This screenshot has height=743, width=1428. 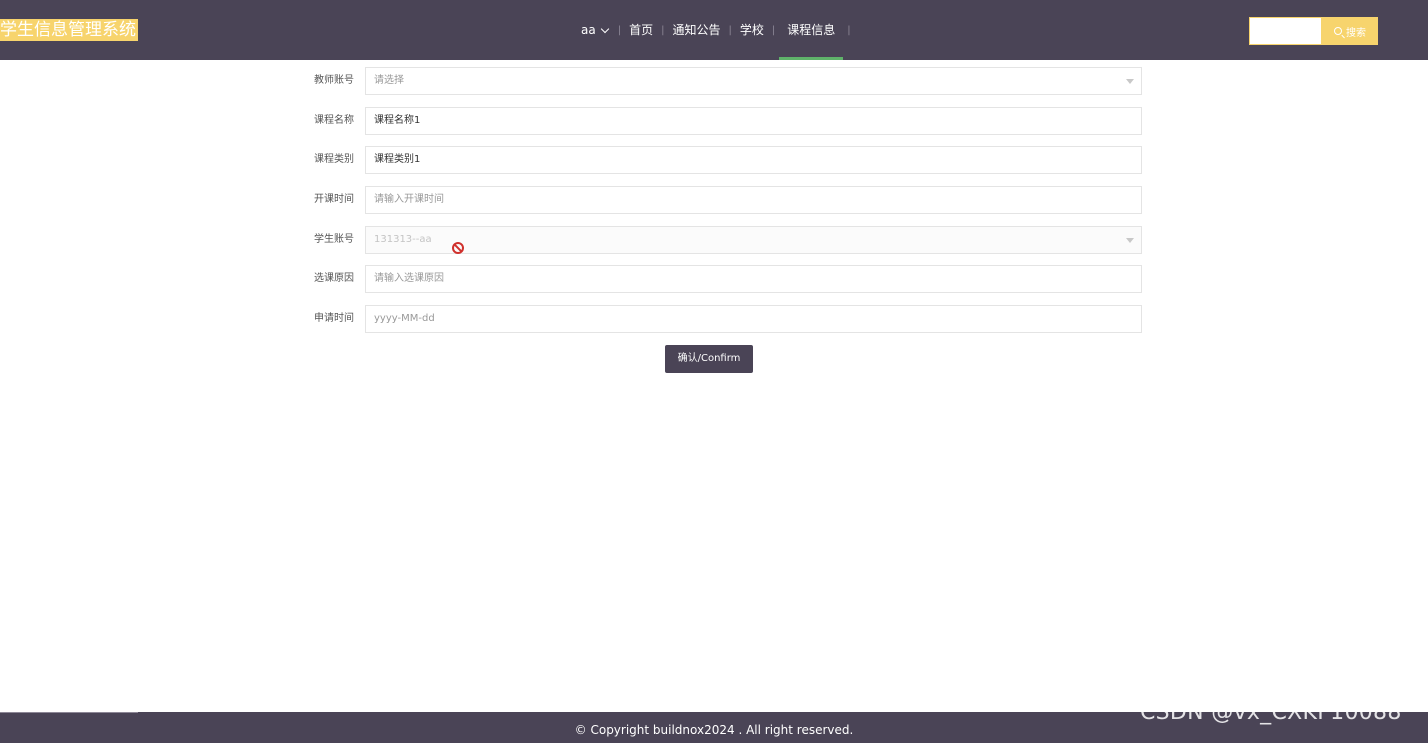 I want to click on select-value: 请选择, so click(x=389, y=80).